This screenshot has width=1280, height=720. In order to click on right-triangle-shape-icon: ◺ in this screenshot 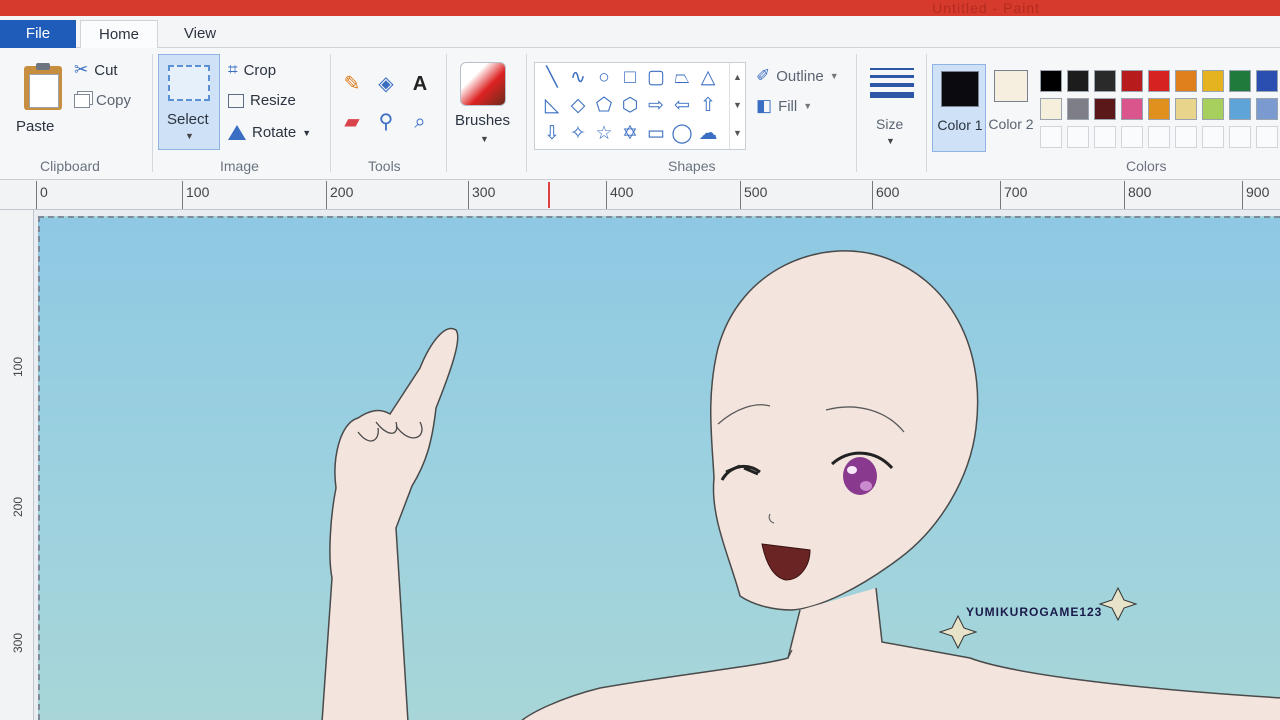, I will do `click(552, 106)`.